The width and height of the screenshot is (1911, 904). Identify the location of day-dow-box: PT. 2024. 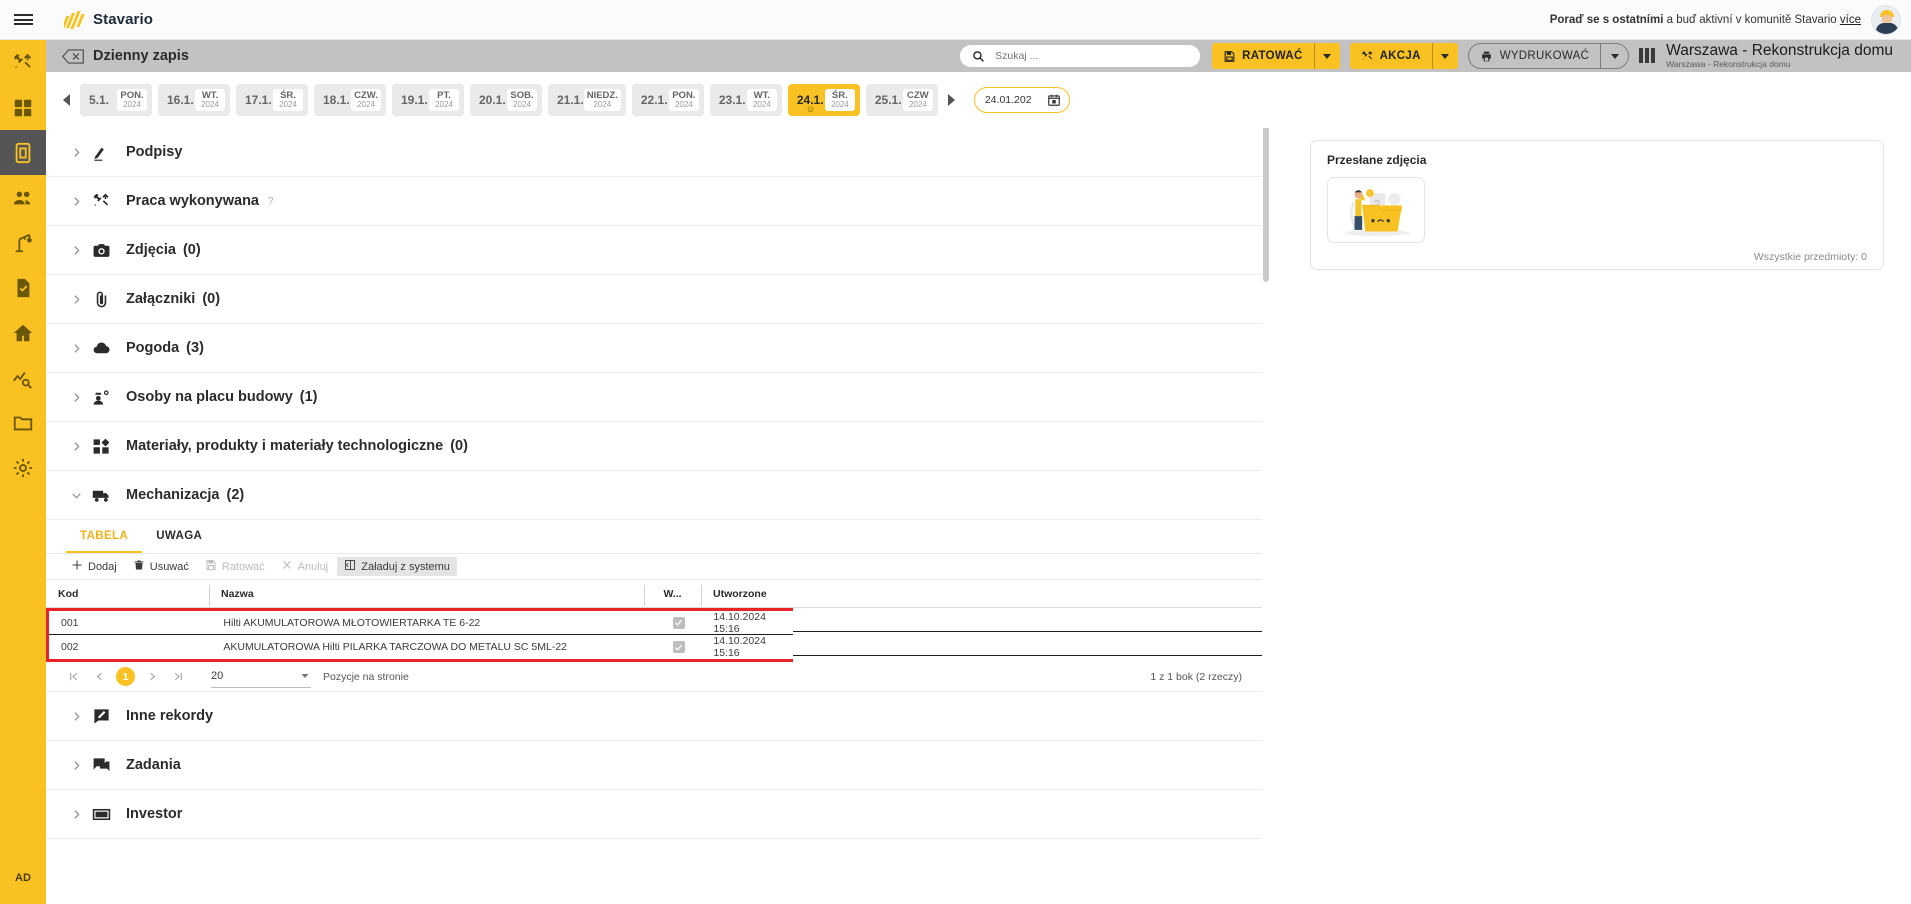
(444, 100).